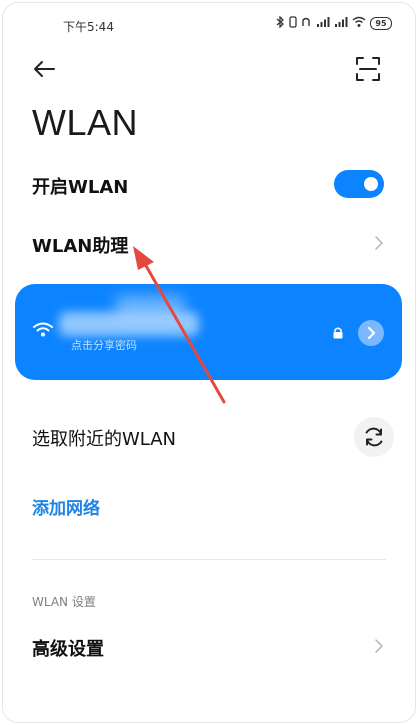 The width and height of the screenshot is (418, 725). What do you see at coordinates (280, 23) in the screenshot?
I see `bluetooth-icon` at bounding box center [280, 23].